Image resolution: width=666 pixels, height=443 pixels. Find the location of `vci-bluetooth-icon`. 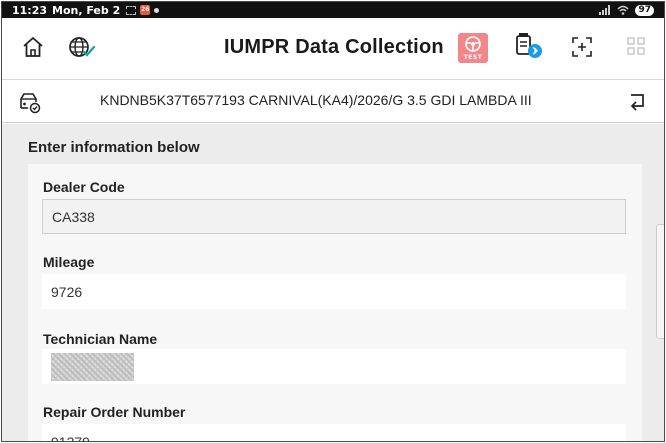

vci-bluetooth-icon is located at coordinates (529, 46).